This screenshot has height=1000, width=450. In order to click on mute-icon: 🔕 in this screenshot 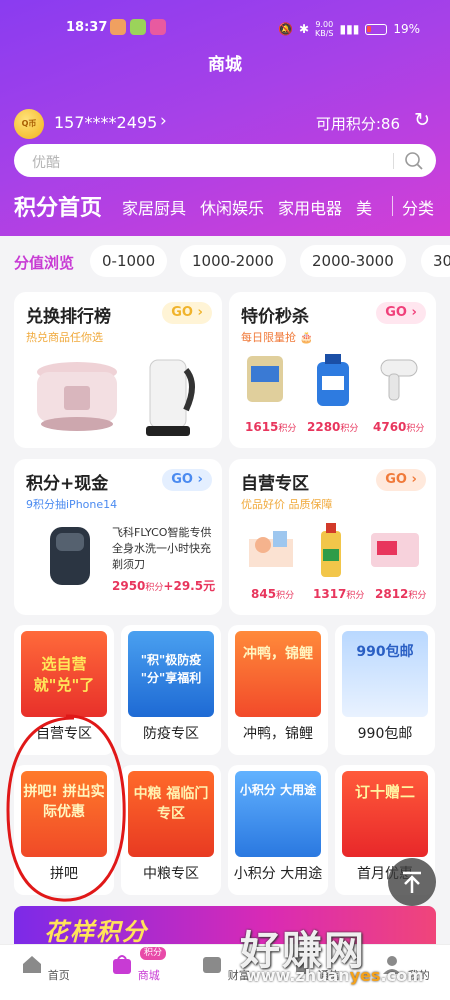, I will do `click(285, 29)`.